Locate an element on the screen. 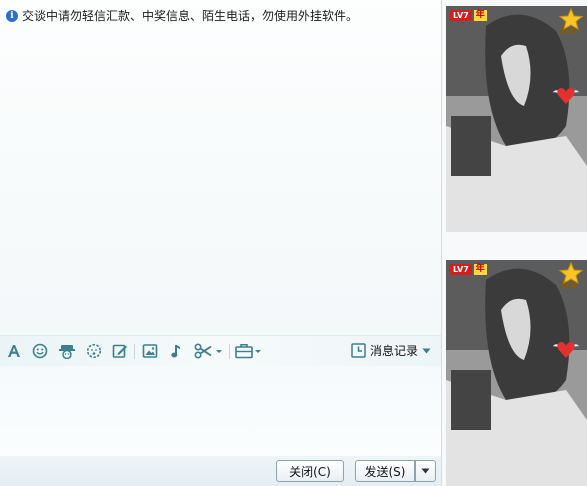  button-bar: 关闭(C) 发送(S) is located at coordinates (220, 471).